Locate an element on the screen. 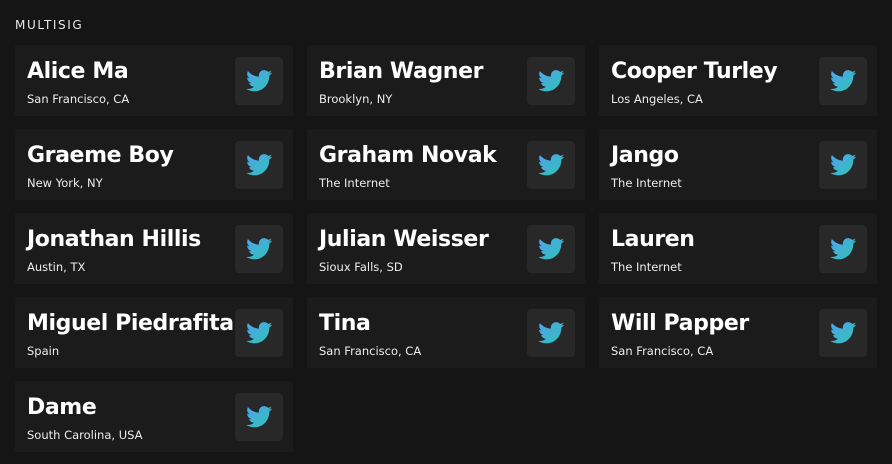  member-name: Will Papper is located at coordinates (680, 323).